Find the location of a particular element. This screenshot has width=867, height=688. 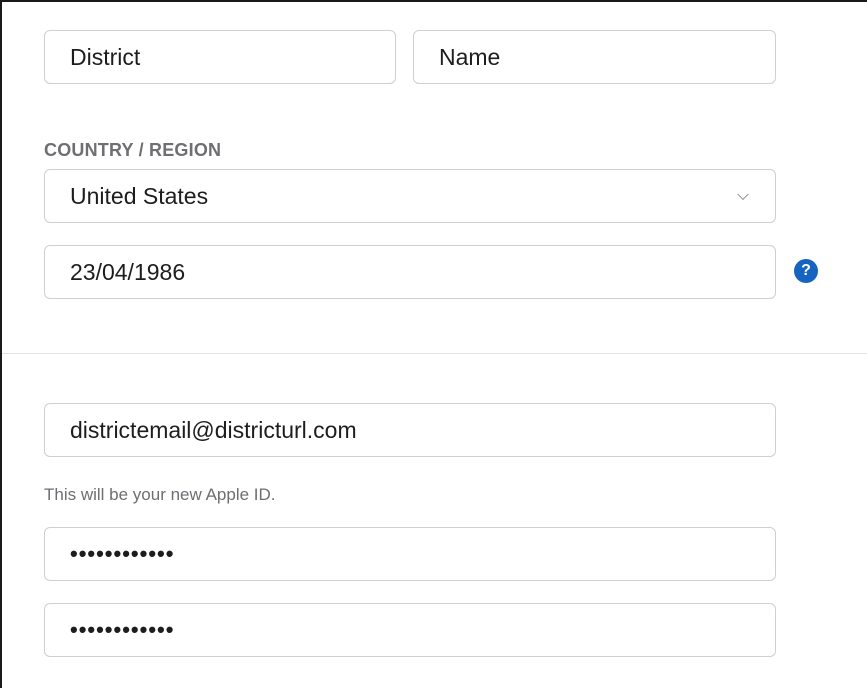

apple-id-hint: This will be your new Apple ID. is located at coordinates (160, 494).